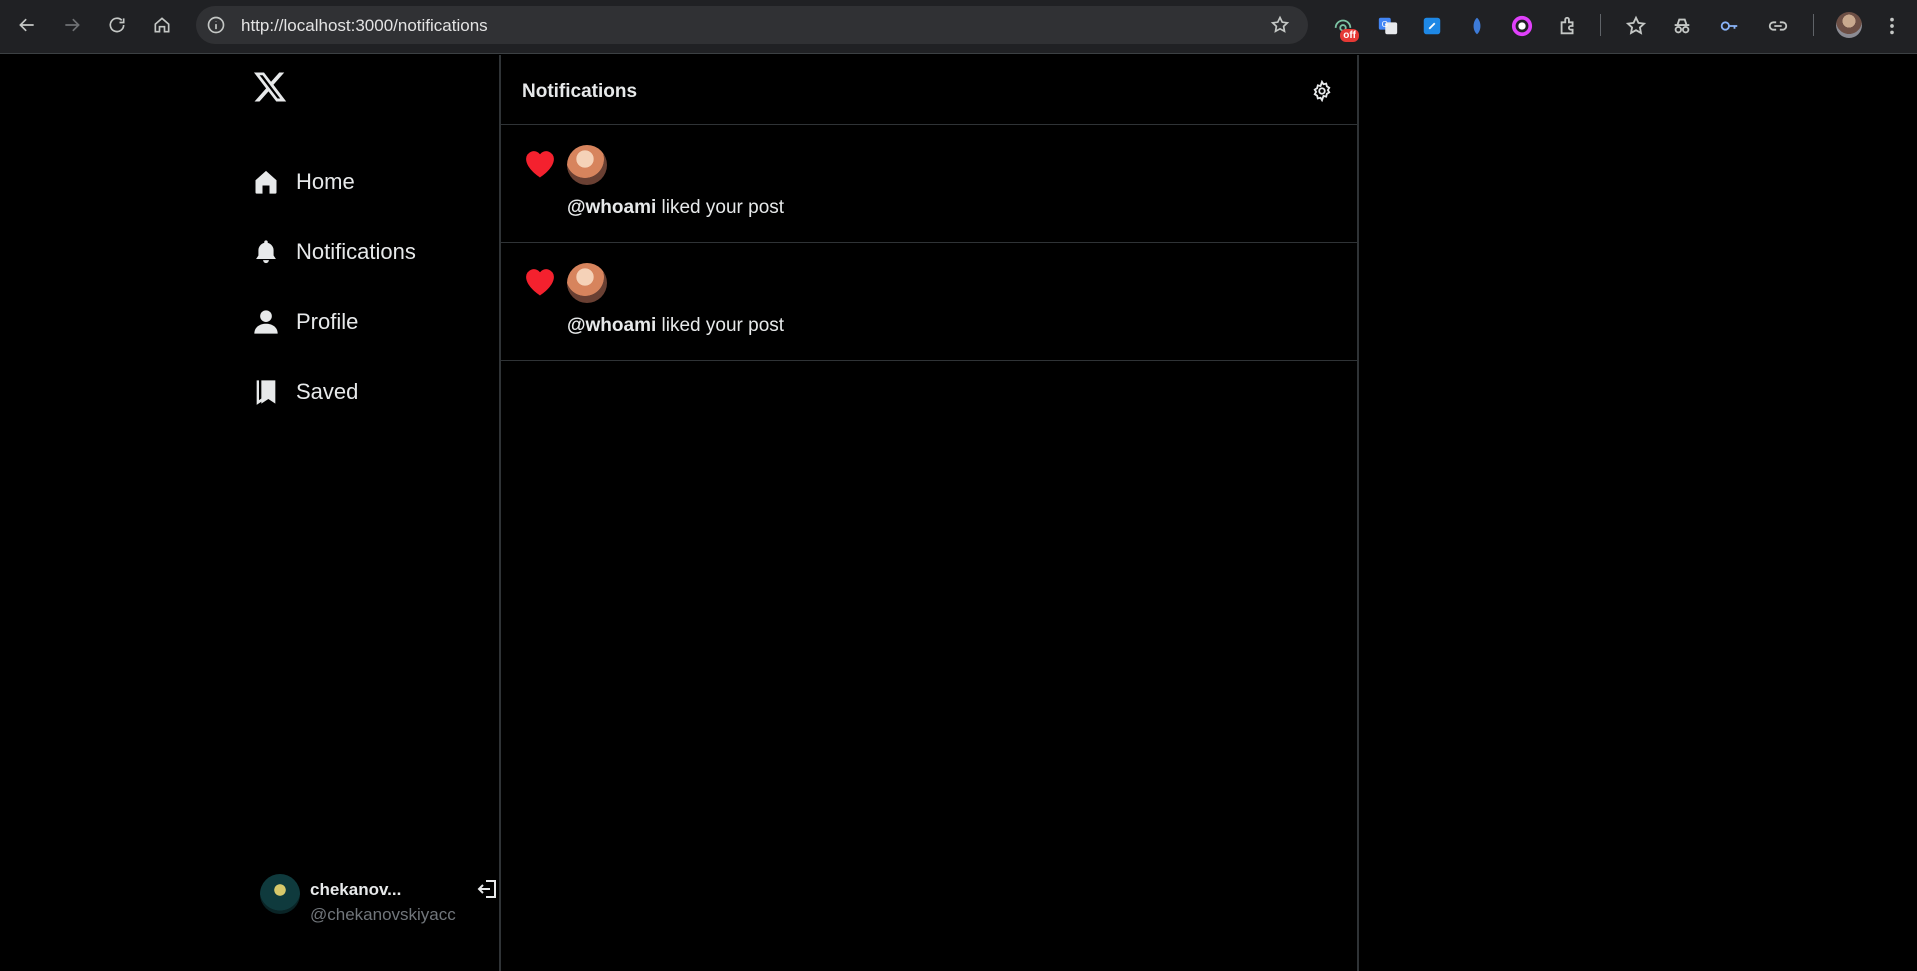 This screenshot has height=971, width=1917. What do you see at coordinates (162, 25) in the screenshot?
I see `home-button` at bounding box center [162, 25].